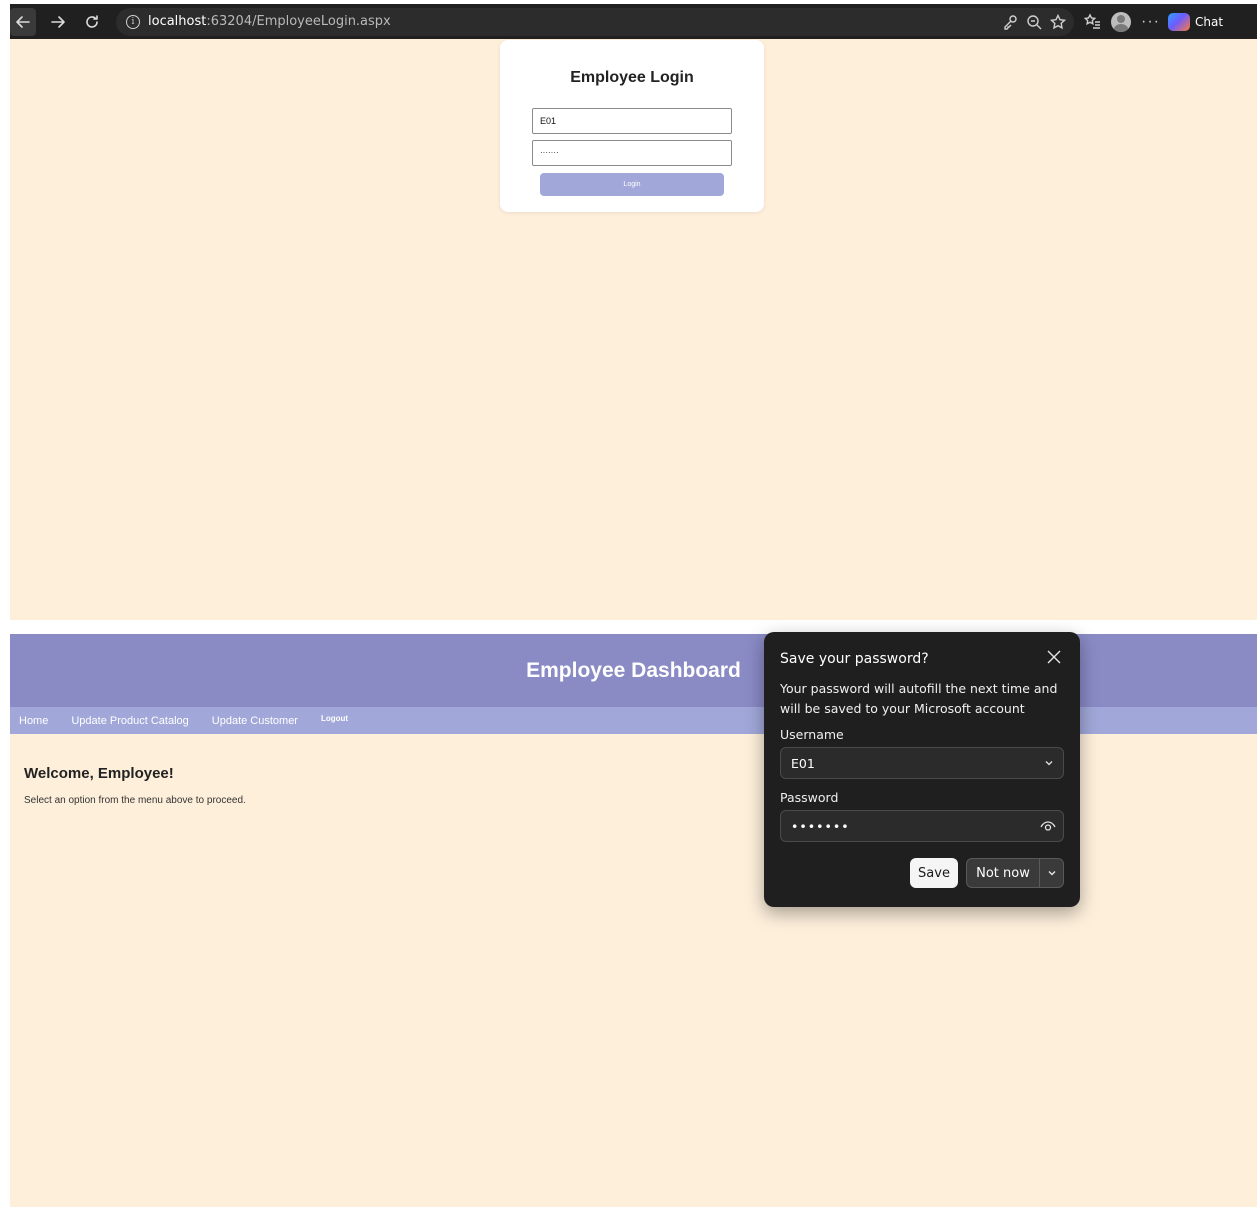 The image size is (1257, 1207). What do you see at coordinates (632, 121) in the screenshot?
I see `username-input: E01` at bounding box center [632, 121].